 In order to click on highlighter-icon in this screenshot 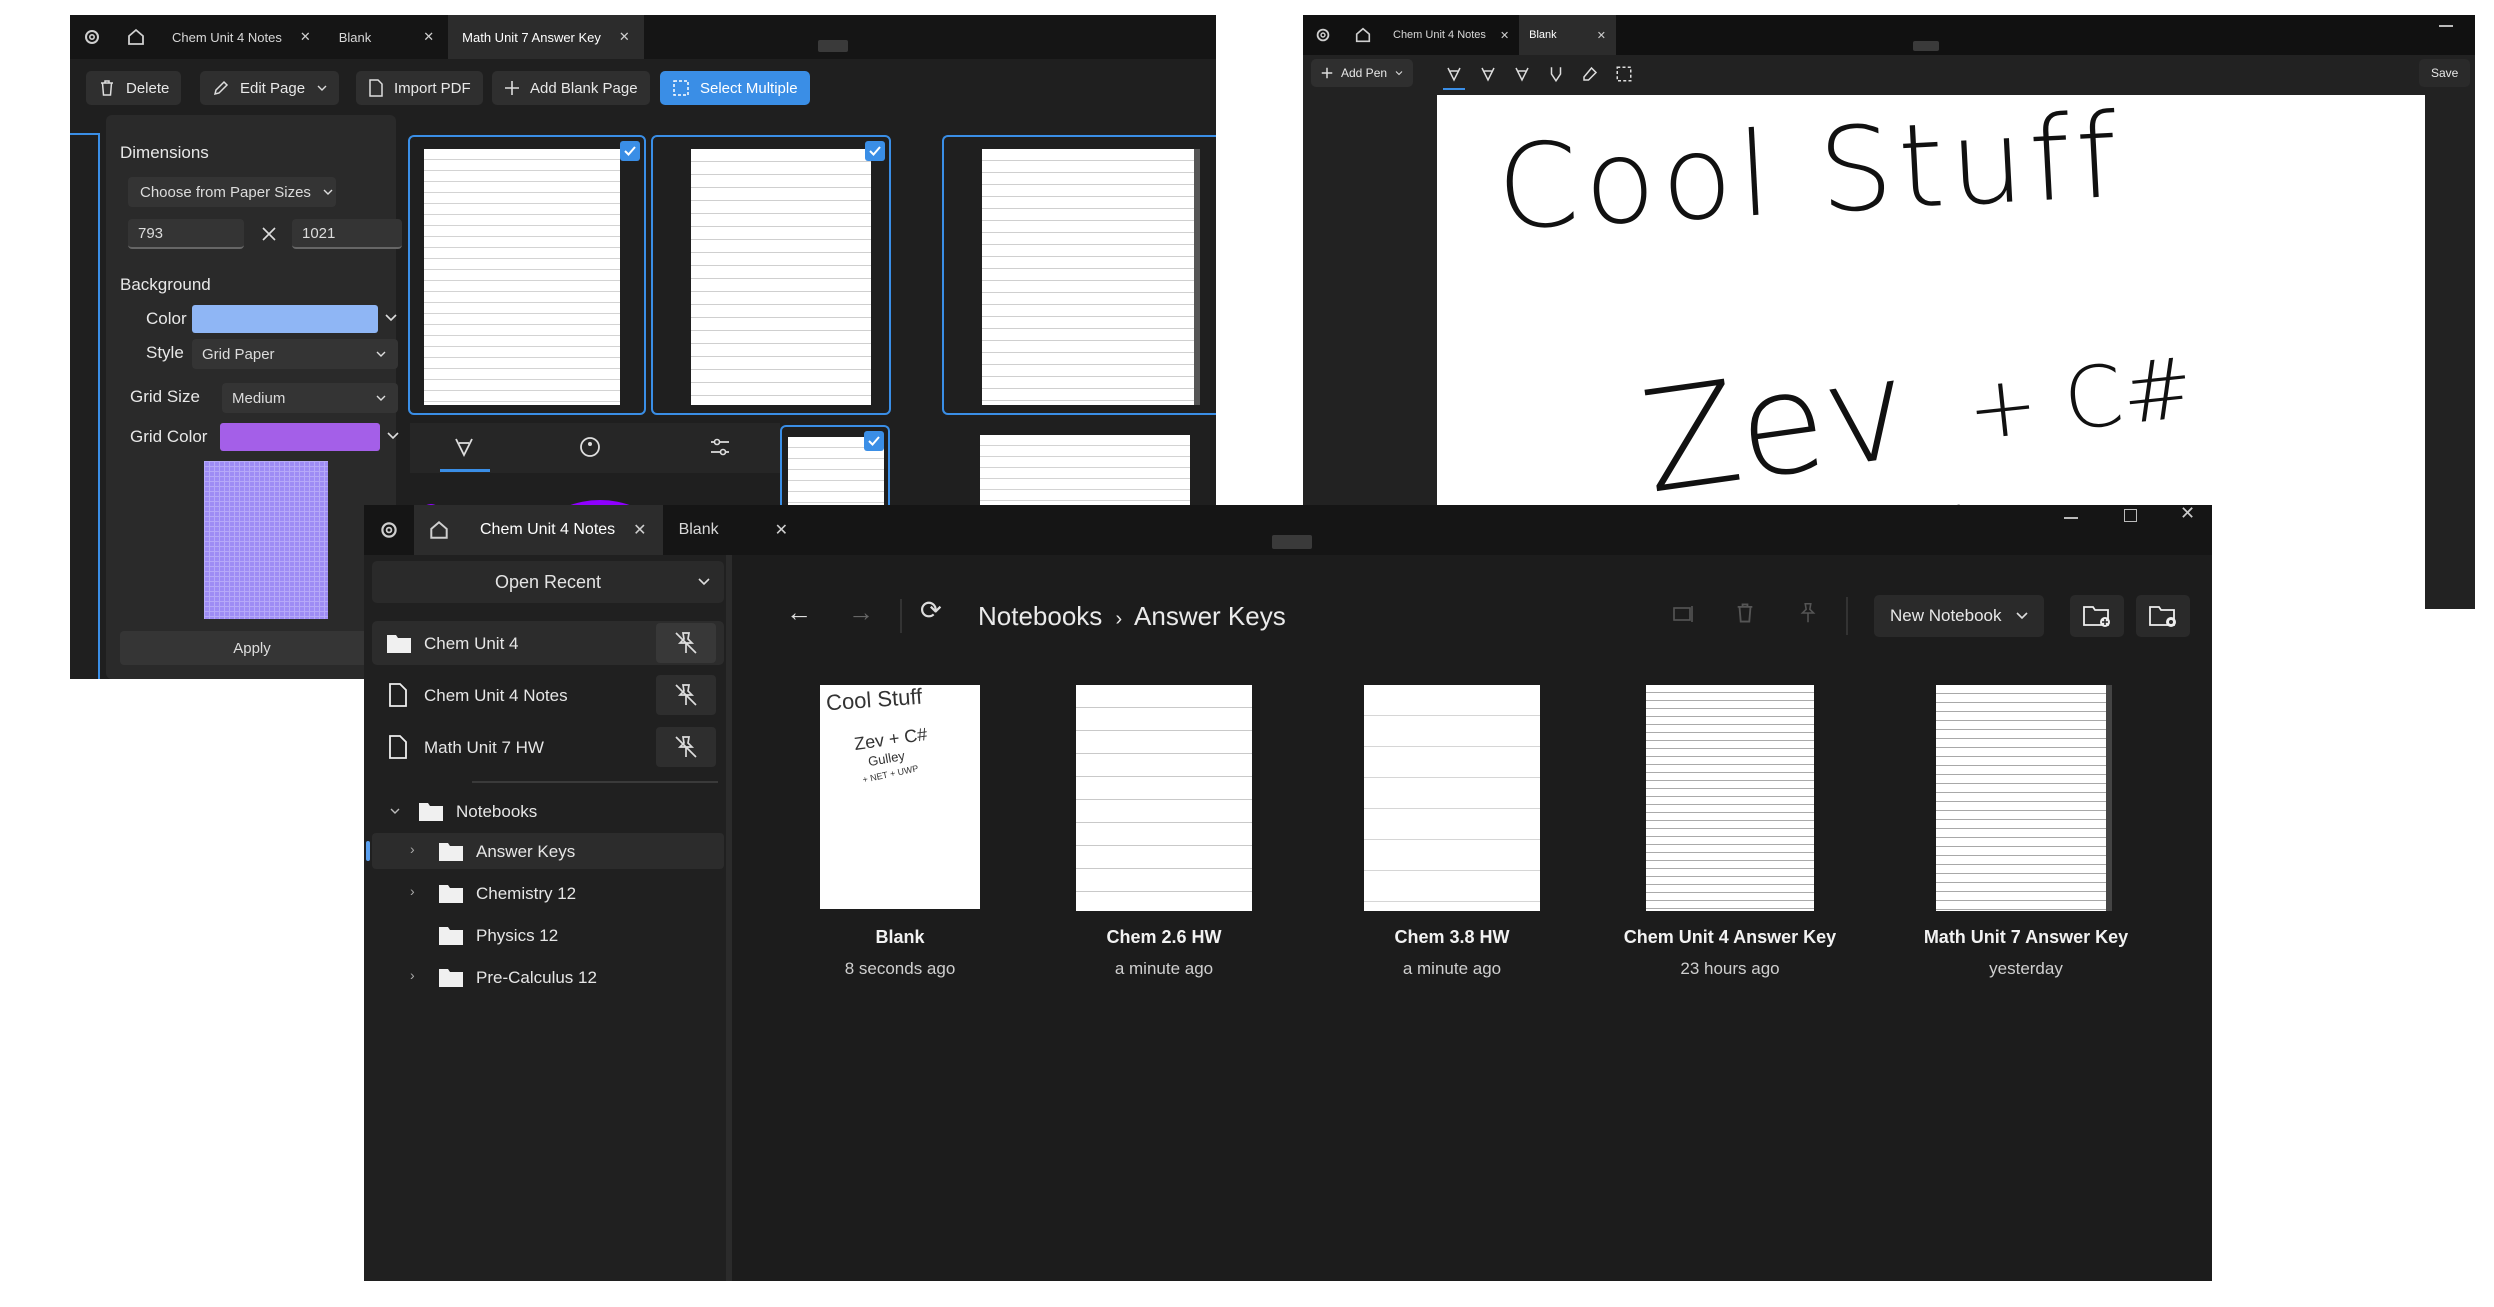, I will do `click(1556, 74)`.